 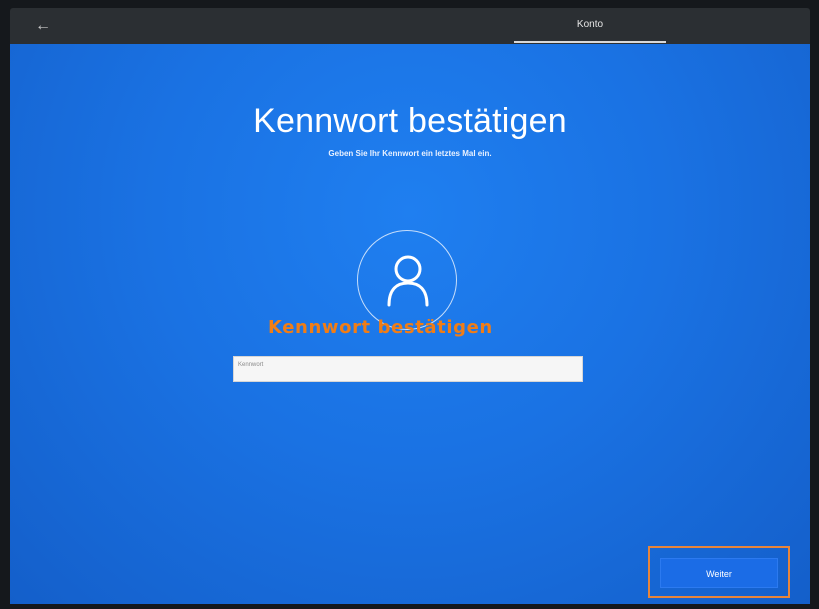 I want to click on confirm-password-input: Kennwort, so click(x=408, y=369).